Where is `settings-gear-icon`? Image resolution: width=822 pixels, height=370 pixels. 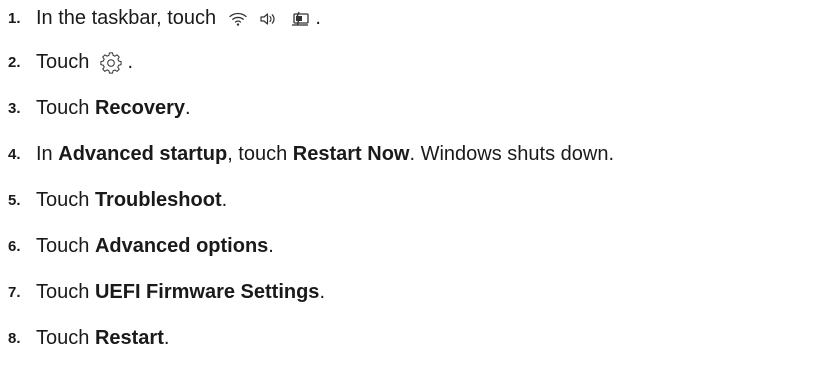
settings-gear-icon is located at coordinates (111, 63).